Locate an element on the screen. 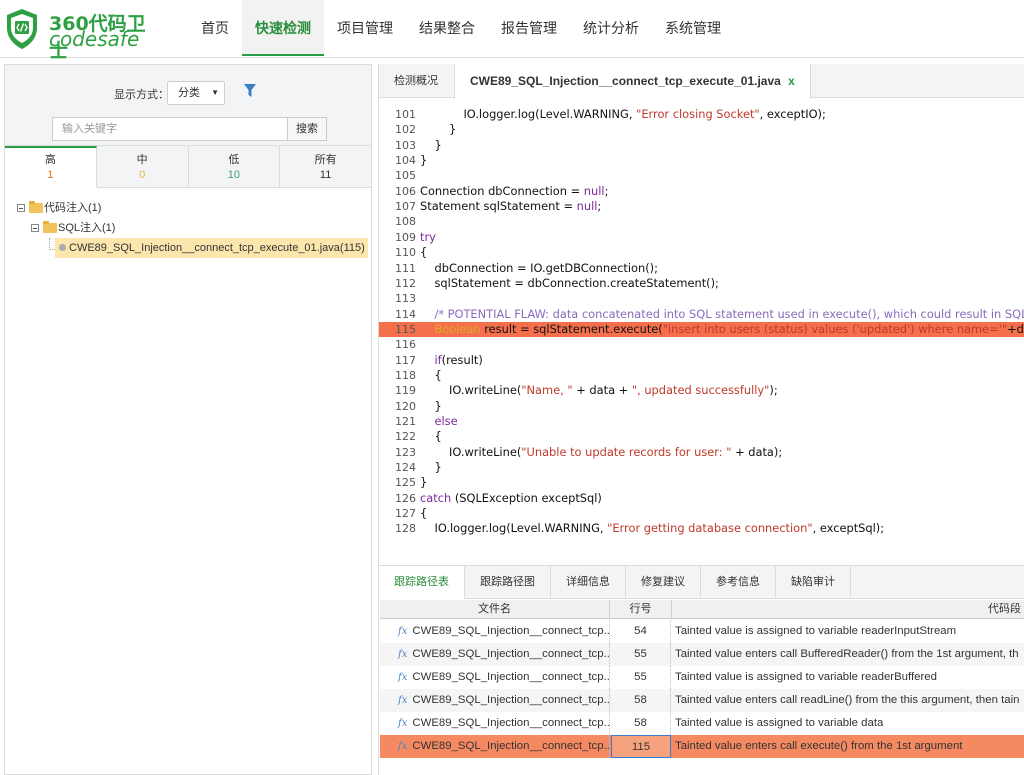 This screenshot has height=775, width=1024. nav-item-4: 报告管理 is located at coordinates (529, 28).